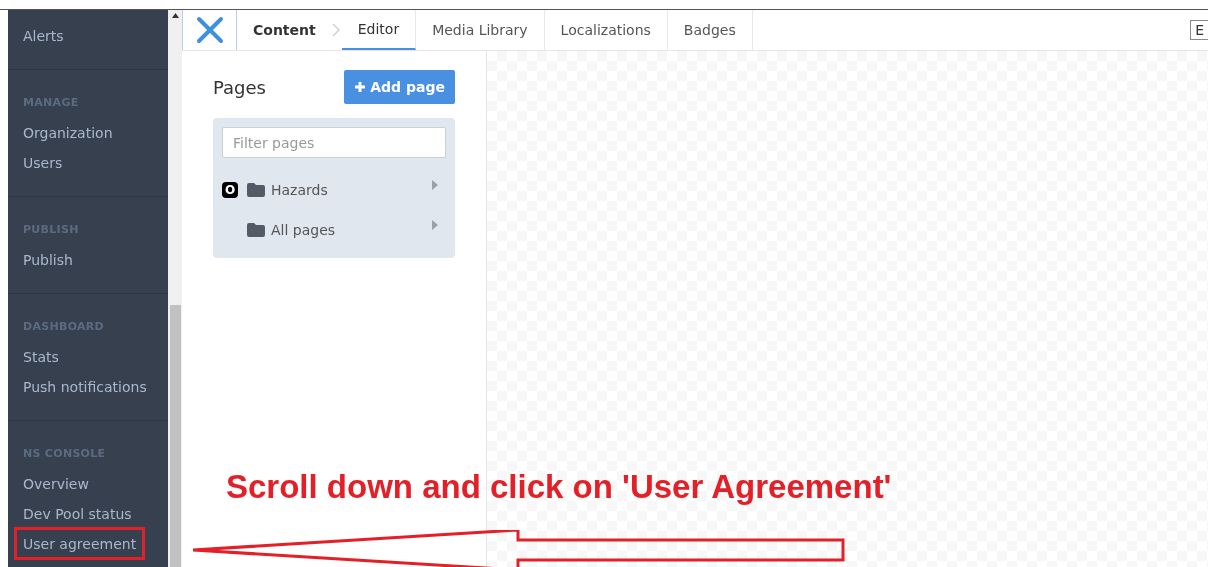 The height and width of the screenshot is (567, 1208). Describe the element at coordinates (360, 87) in the screenshot. I see `plus-icon` at that location.